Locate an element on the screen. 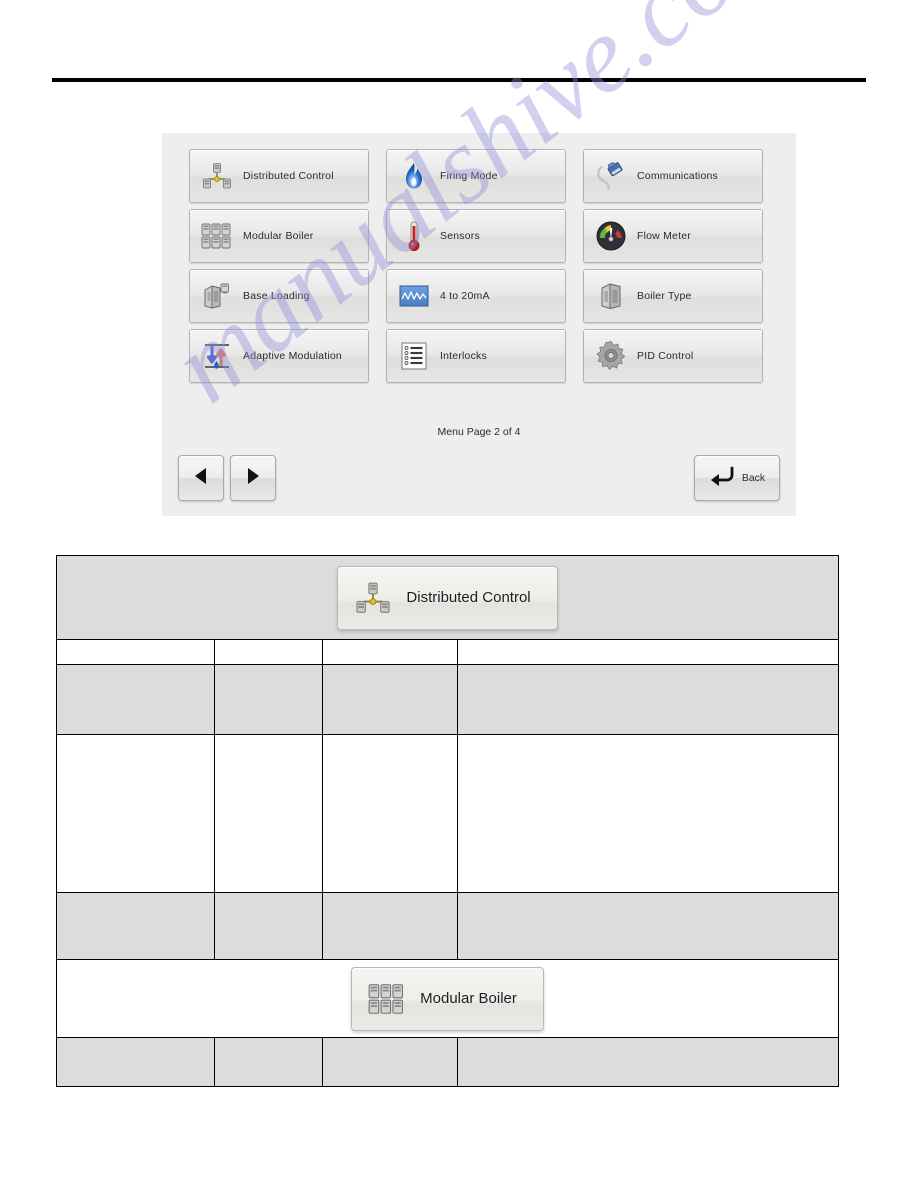  menu-button-boiler-type: Boiler Type is located at coordinates (673, 296).